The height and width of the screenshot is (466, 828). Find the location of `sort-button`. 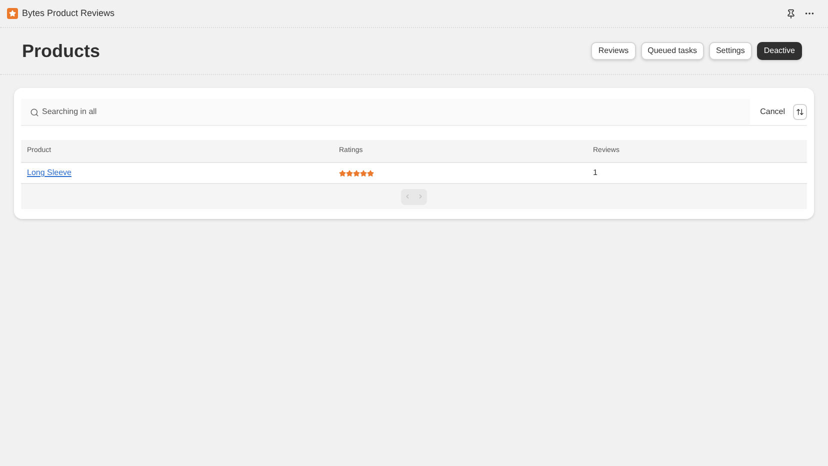

sort-button is located at coordinates (800, 112).